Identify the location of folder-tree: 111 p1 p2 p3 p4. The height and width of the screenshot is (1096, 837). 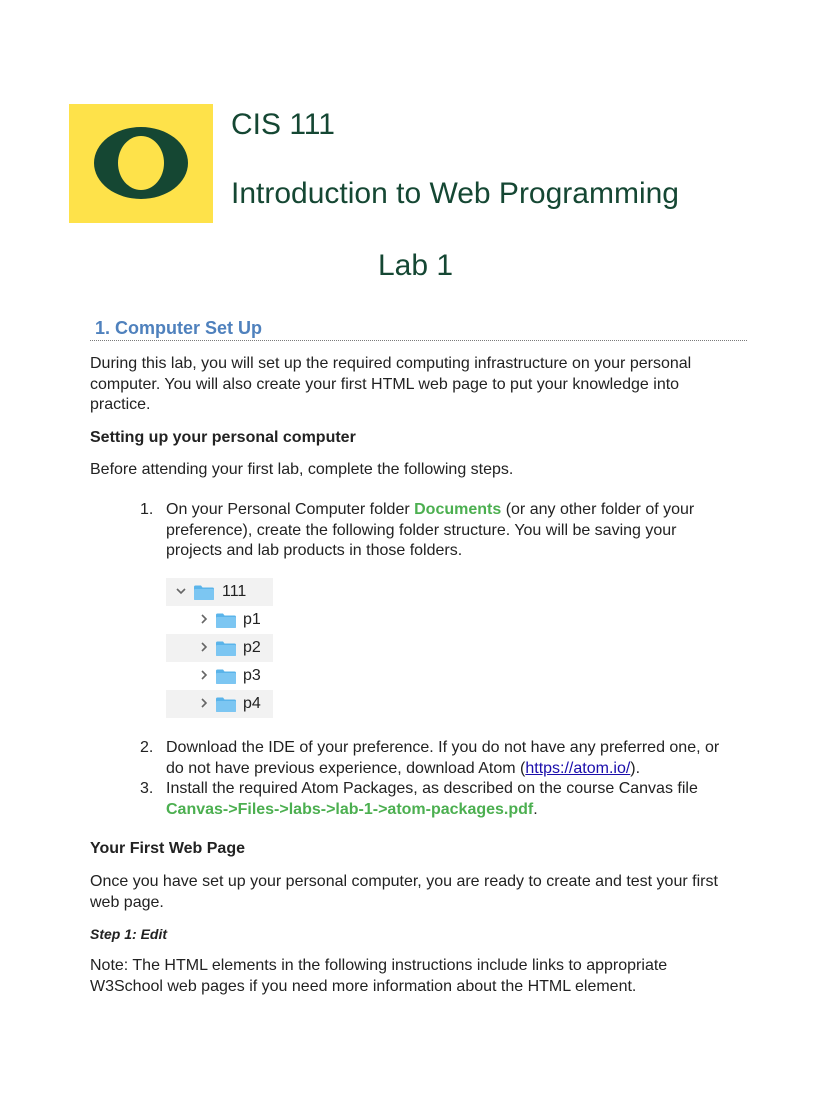
(219, 648).